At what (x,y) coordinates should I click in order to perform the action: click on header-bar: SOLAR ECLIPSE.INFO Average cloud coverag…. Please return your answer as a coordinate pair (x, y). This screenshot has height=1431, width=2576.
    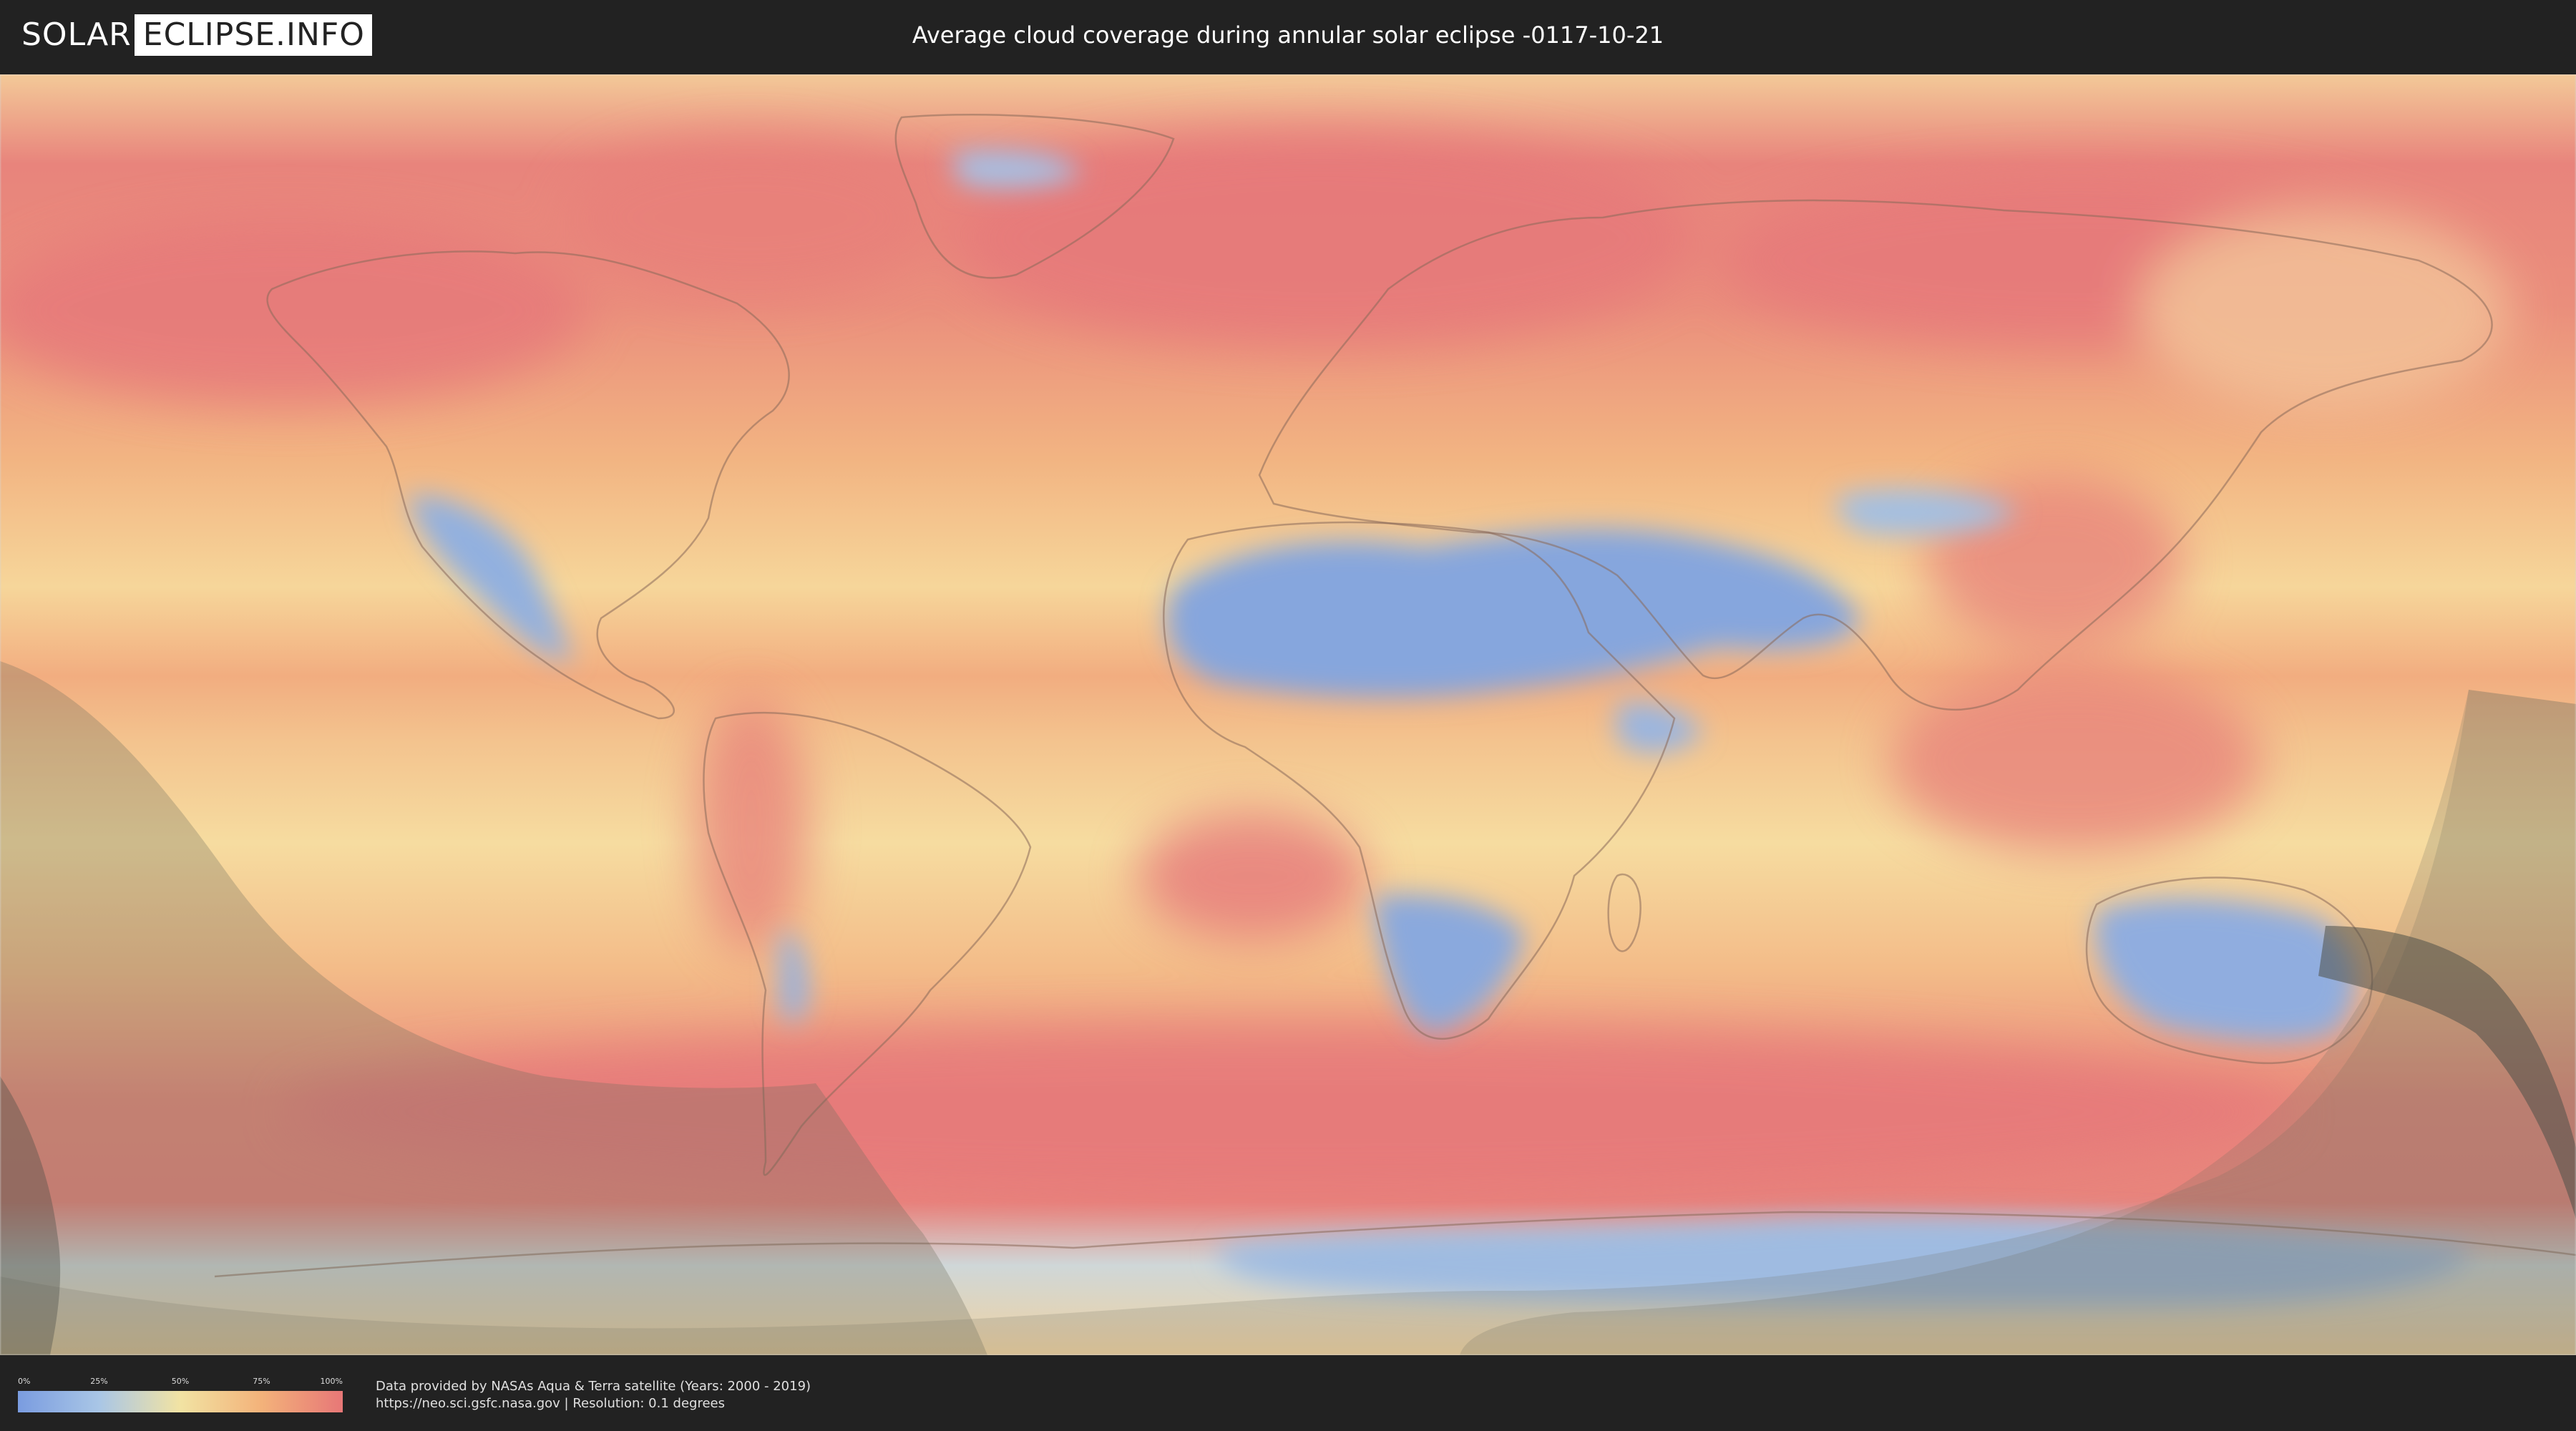
    Looking at the image, I should click on (1288, 36).